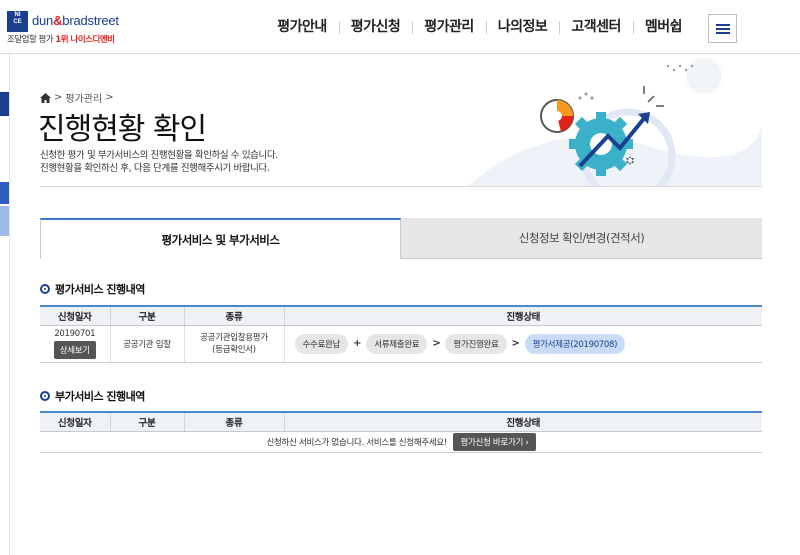 The height and width of the screenshot is (555, 800). What do you see at coordinates (146, 344) in the screenshot?
I see `cell-category: 공공기관 입찰` at bounding box center [146, 344].